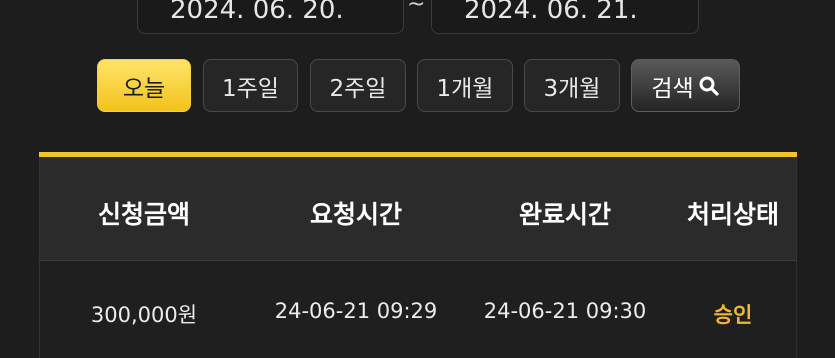 The image size is (835, 358). I want to click on end-date-value: 2024. 06. 21., so click(551, 12).